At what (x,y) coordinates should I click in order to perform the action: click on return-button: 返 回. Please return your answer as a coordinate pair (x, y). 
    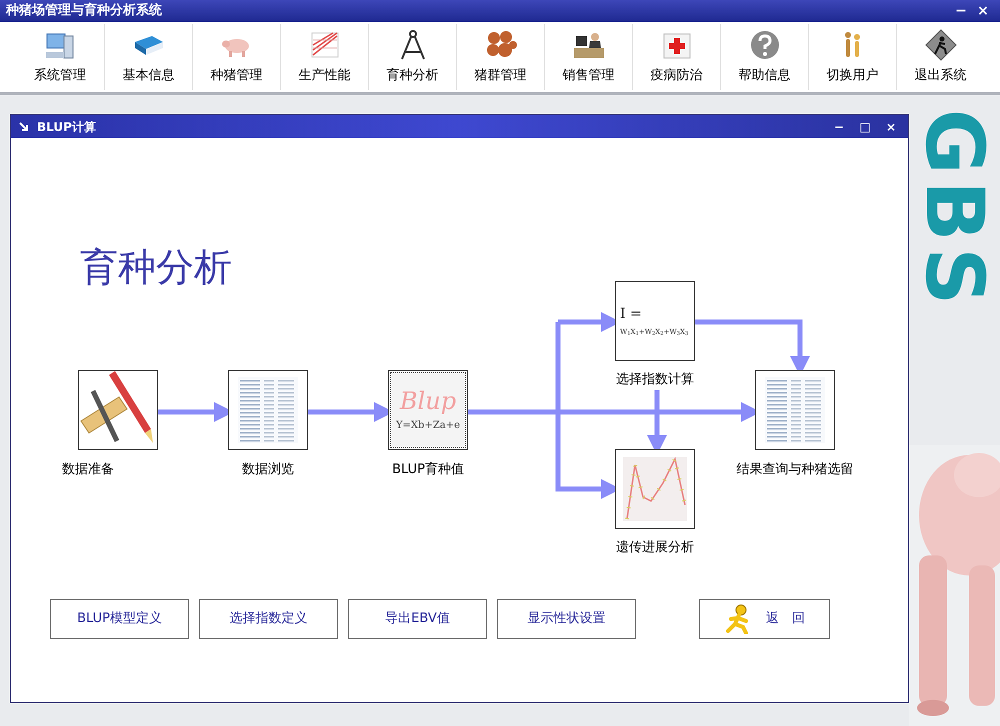
    Looking at the image, I should click on (764, 619).